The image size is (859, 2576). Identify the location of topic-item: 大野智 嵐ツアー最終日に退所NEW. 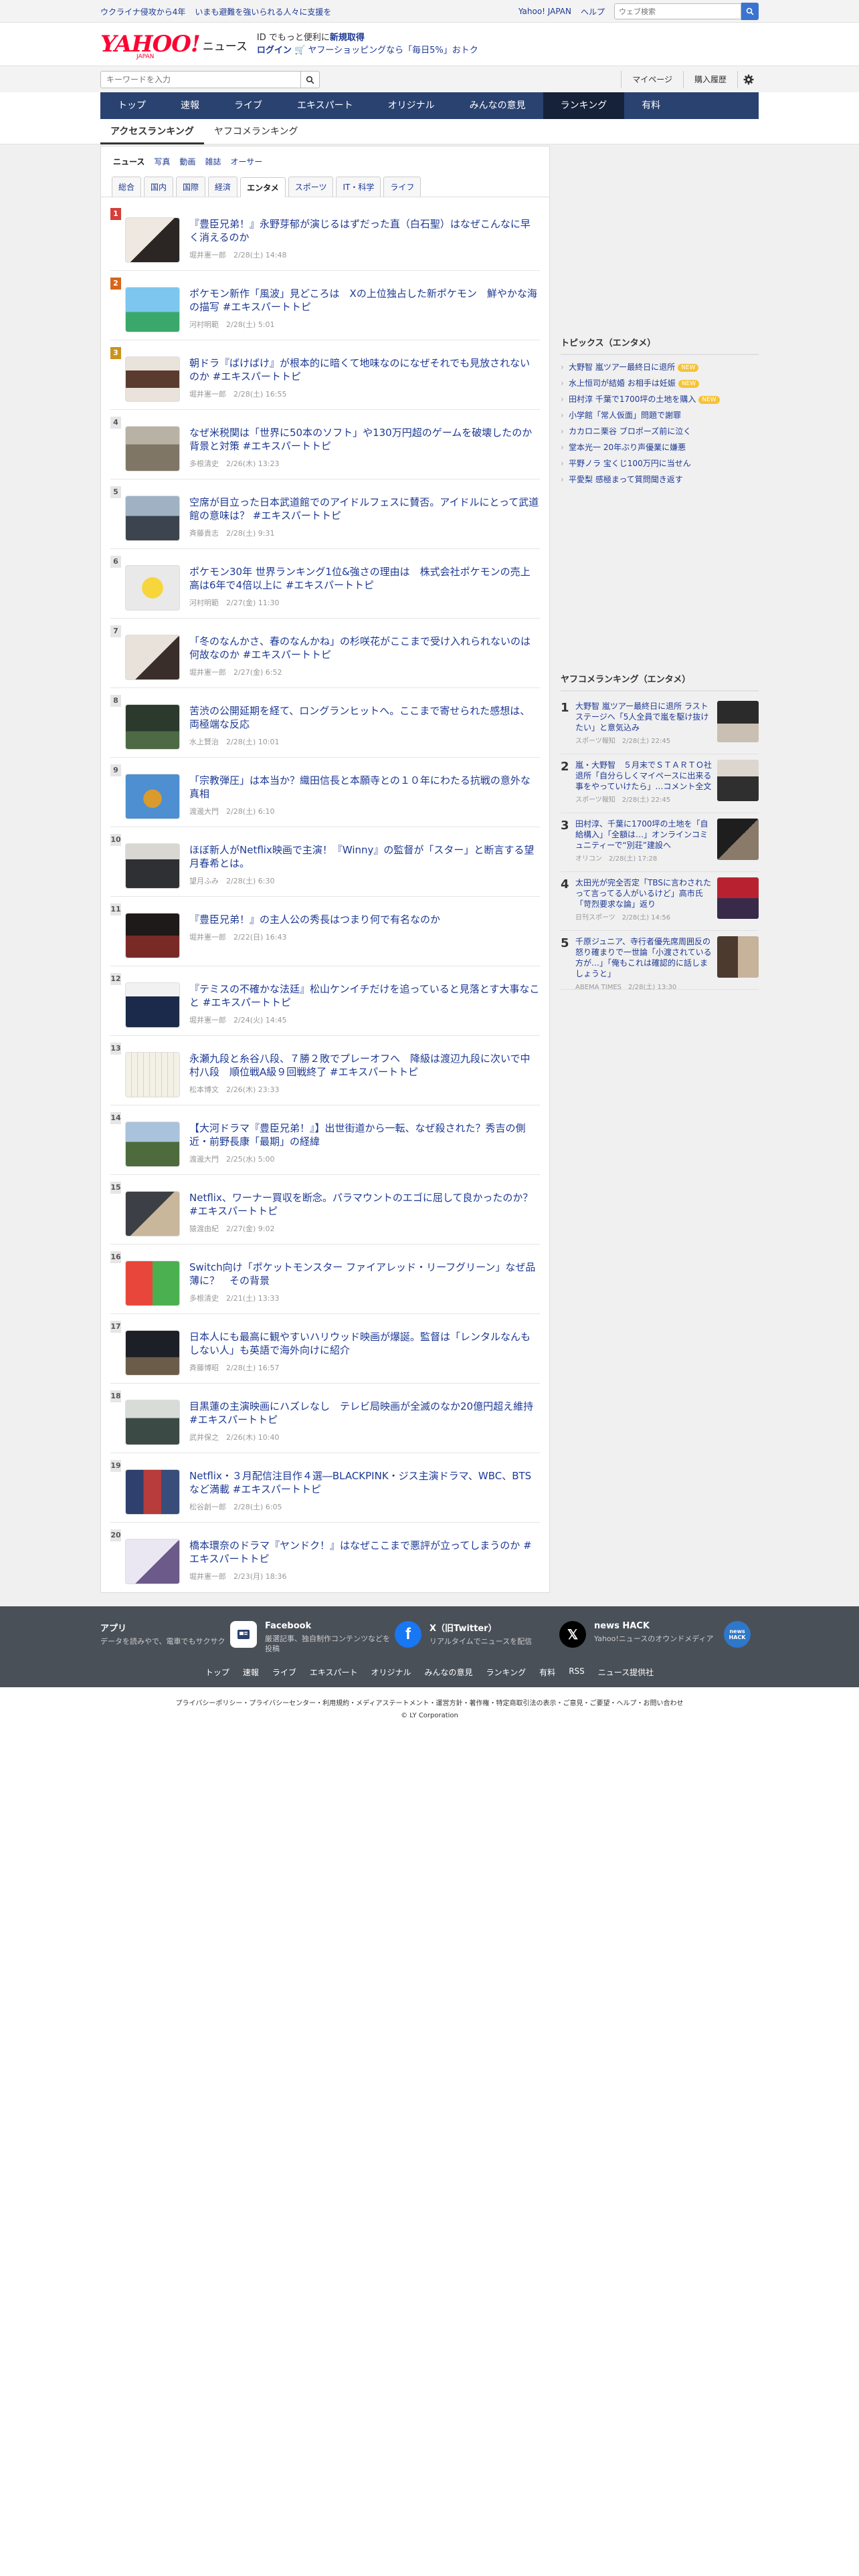
(660, 367).